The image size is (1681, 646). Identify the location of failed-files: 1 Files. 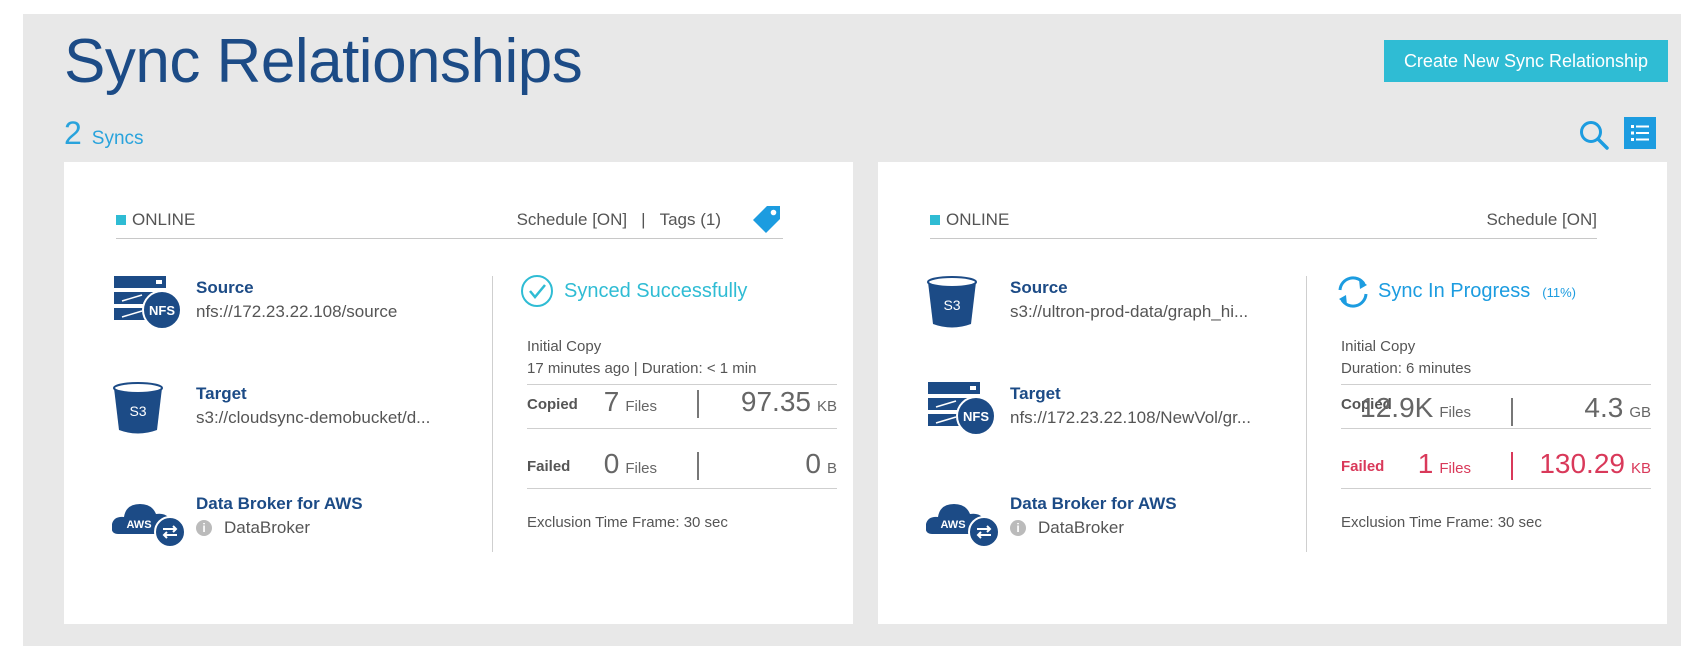
(1444, 464).